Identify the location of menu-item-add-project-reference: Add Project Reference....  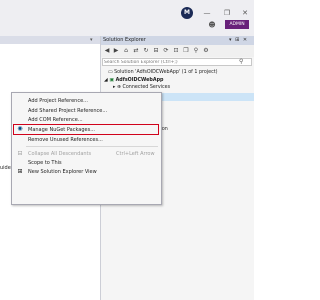
(58, 101).